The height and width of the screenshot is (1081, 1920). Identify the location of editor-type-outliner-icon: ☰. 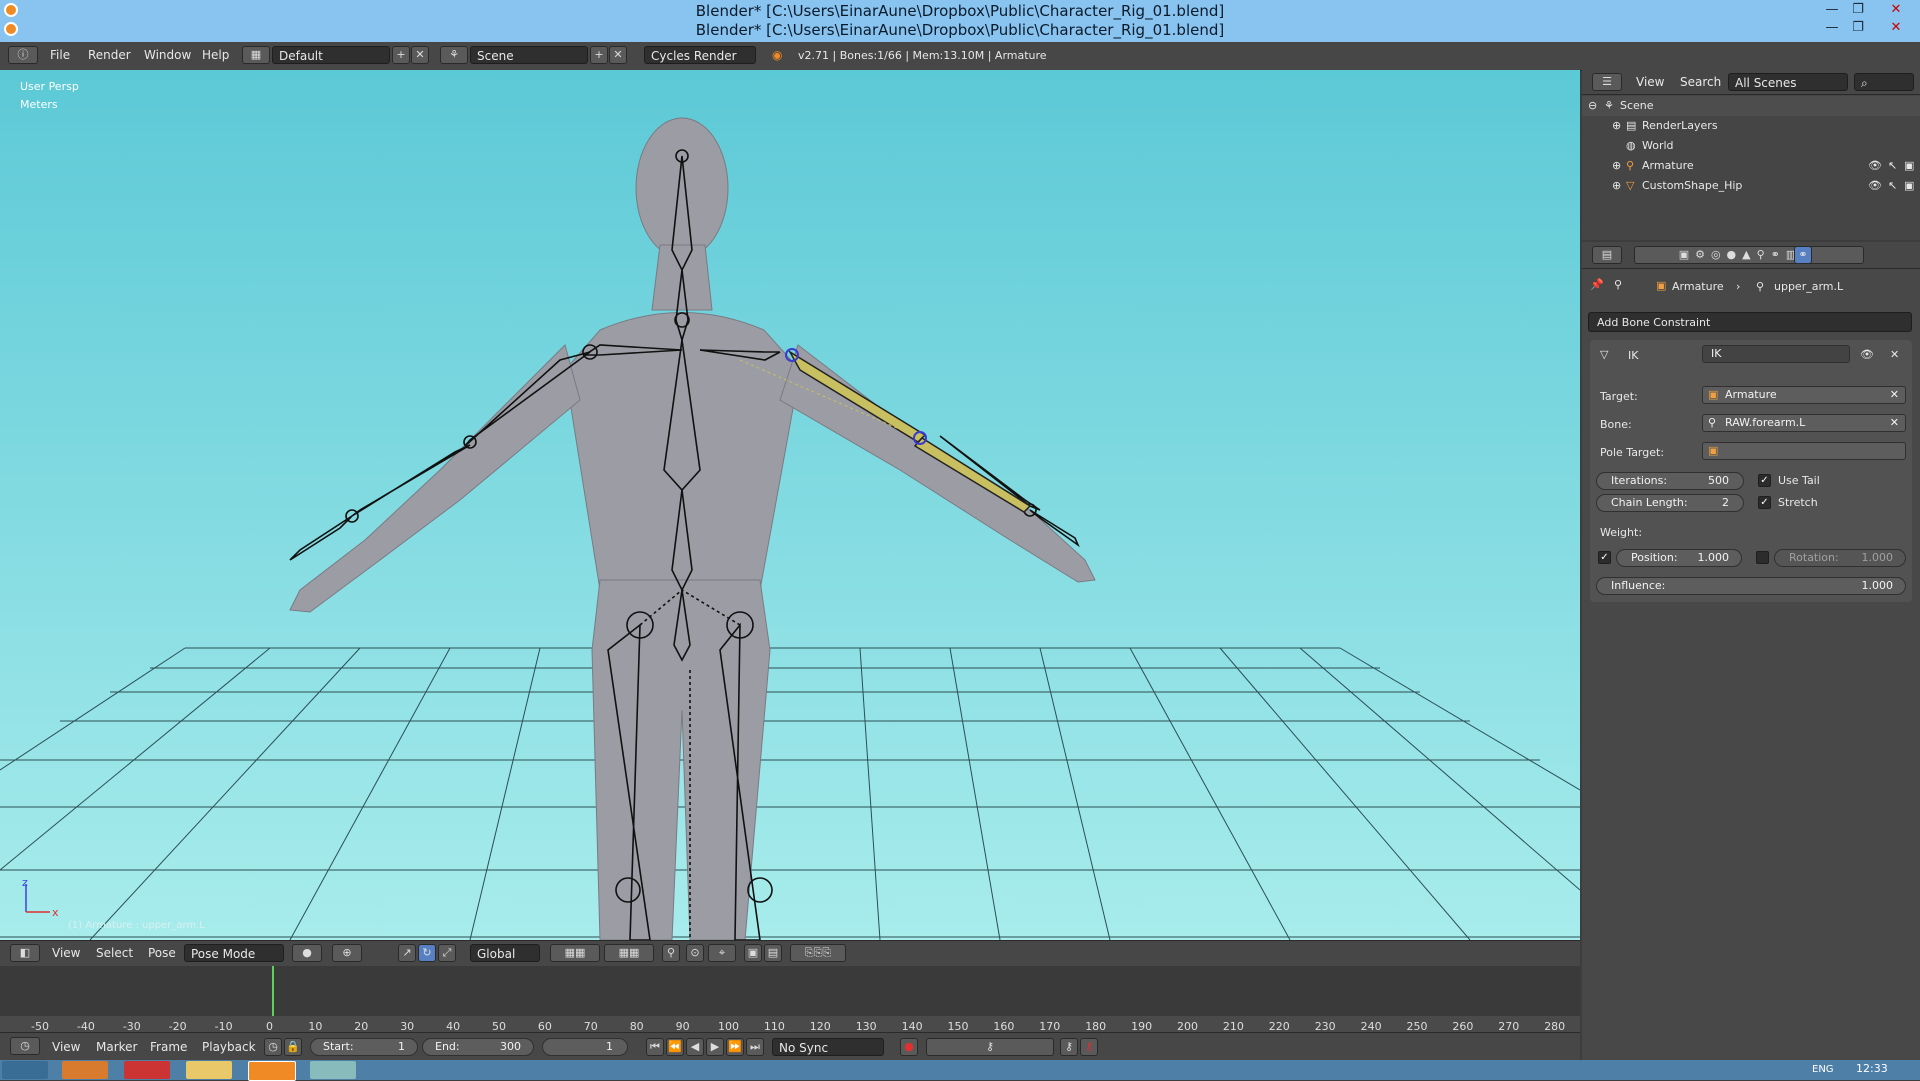
(1607, 82).